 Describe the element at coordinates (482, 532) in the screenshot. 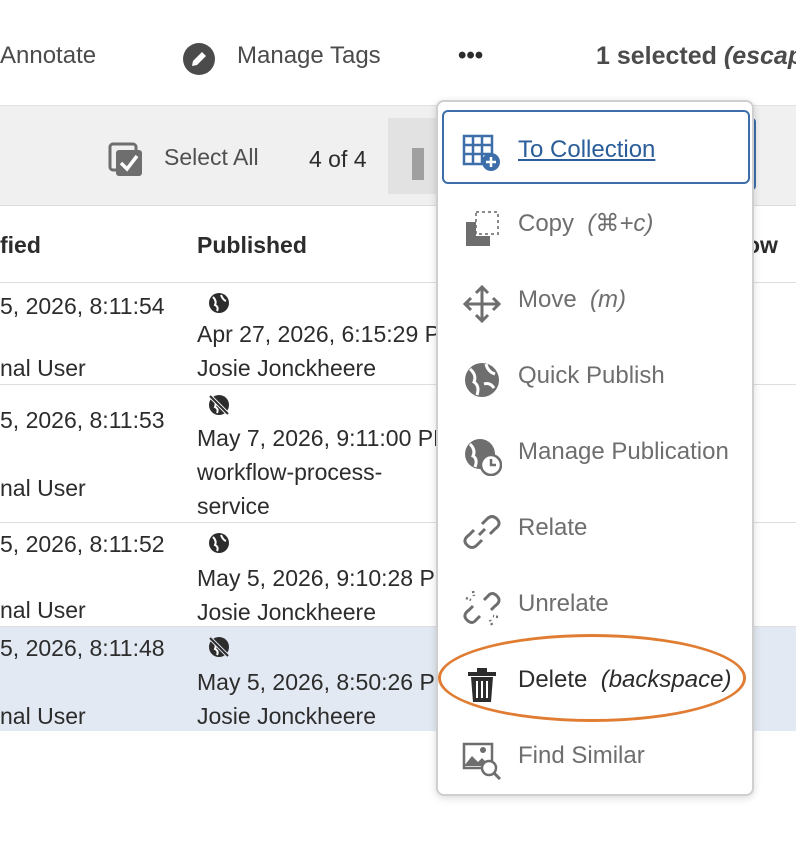

I see `link-icon` at that location.